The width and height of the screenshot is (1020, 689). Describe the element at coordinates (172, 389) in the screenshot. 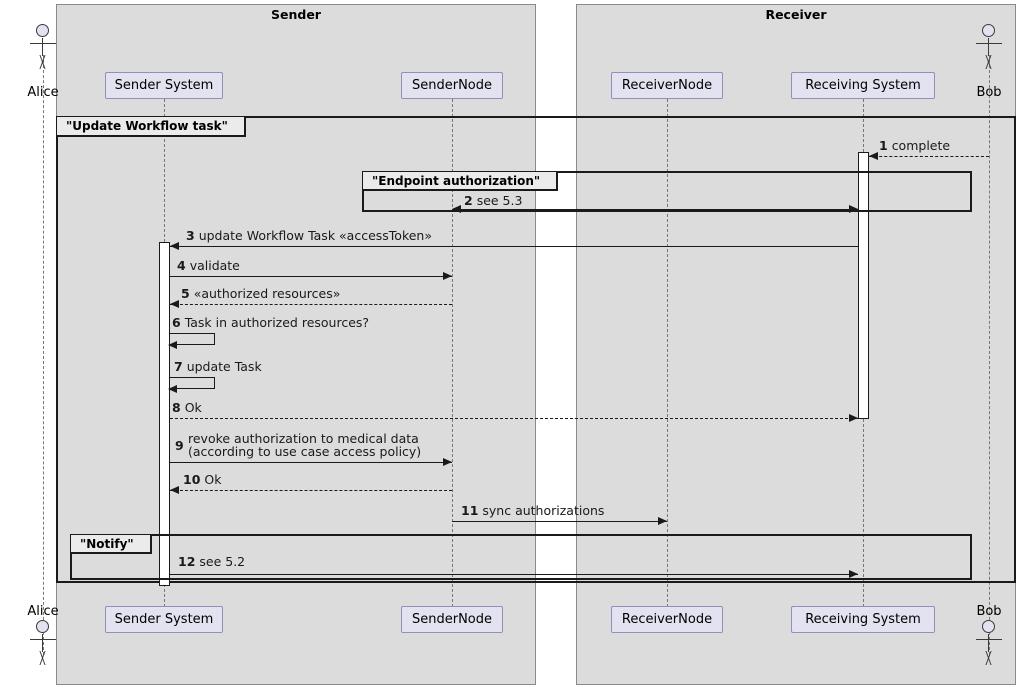

I see `message-7-arrowhead` at that location.